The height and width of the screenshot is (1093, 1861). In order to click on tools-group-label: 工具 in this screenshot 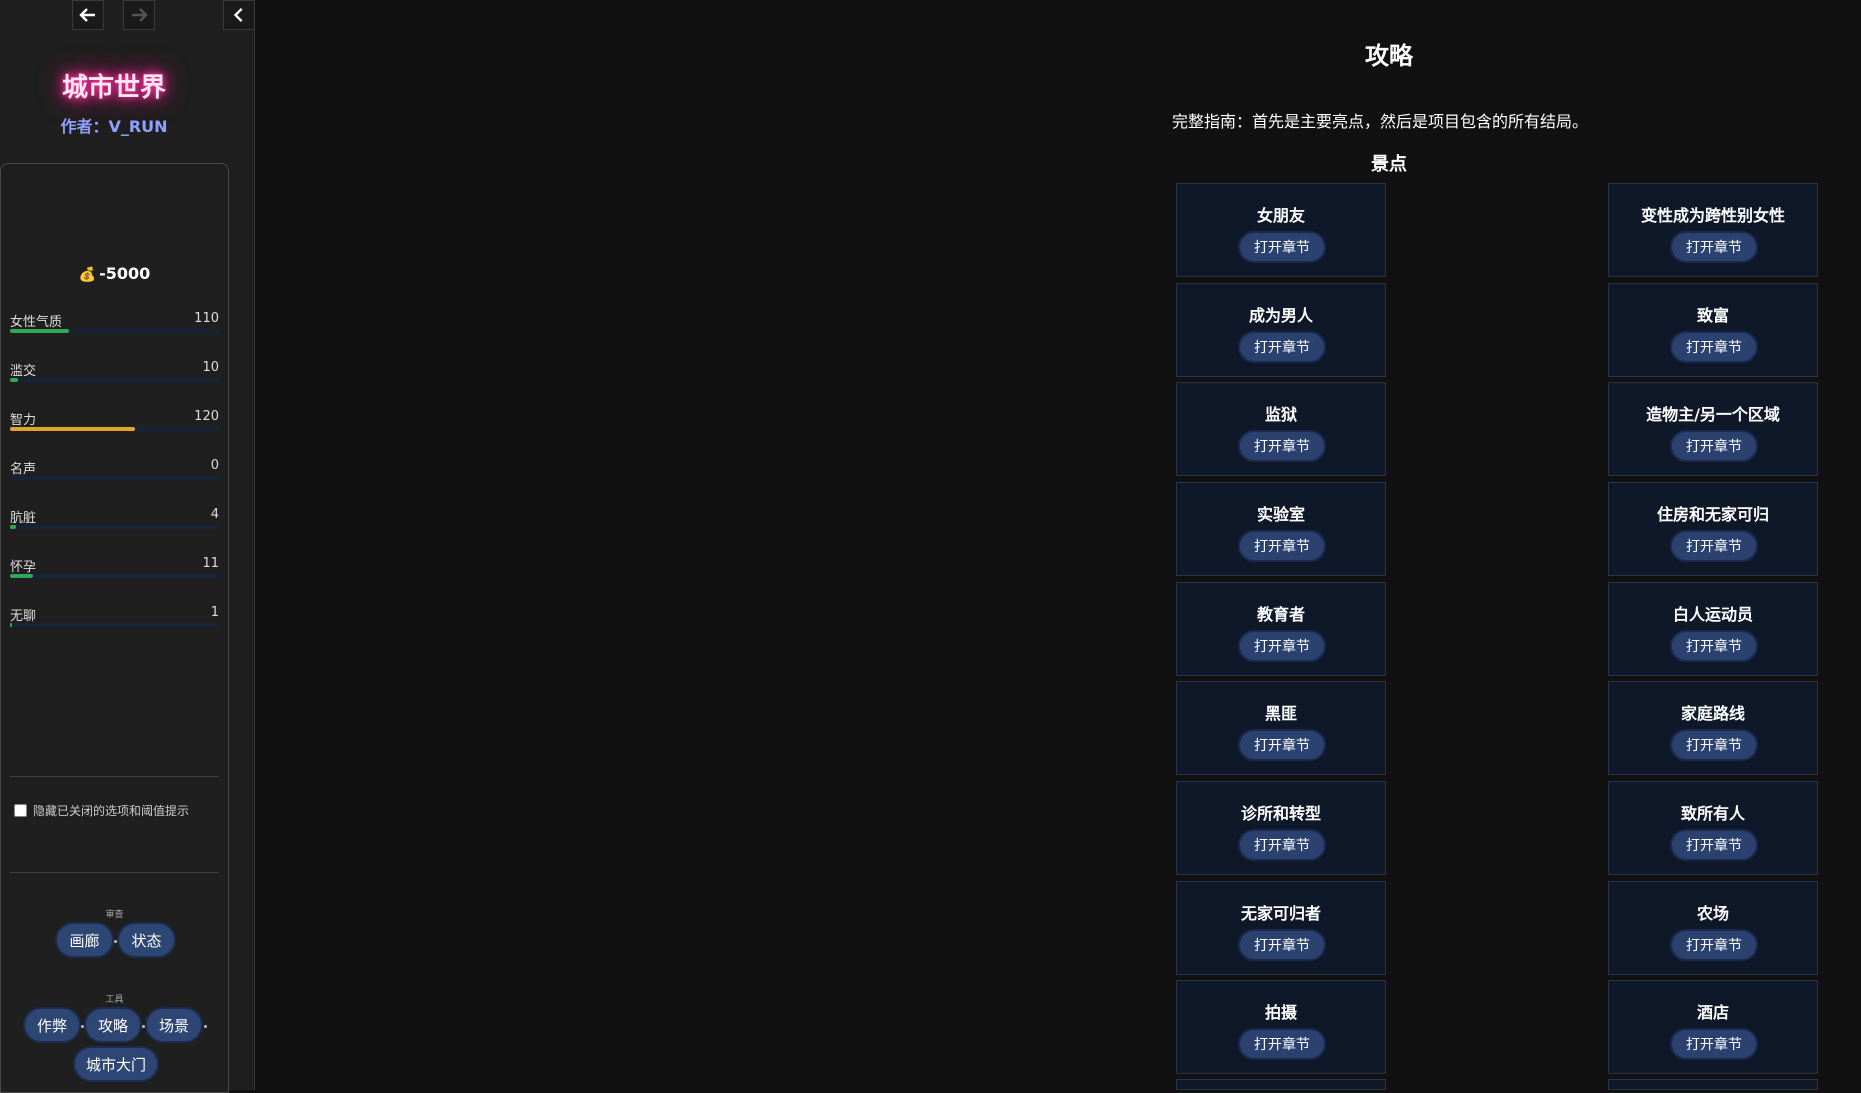, I will do `click(114, 1000)`.